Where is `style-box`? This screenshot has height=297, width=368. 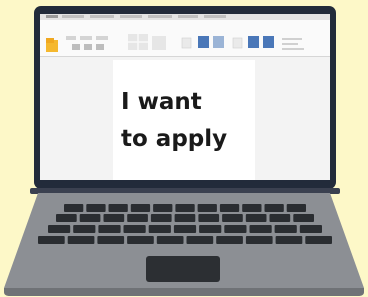 style-box is located at coordinates (159, 43).